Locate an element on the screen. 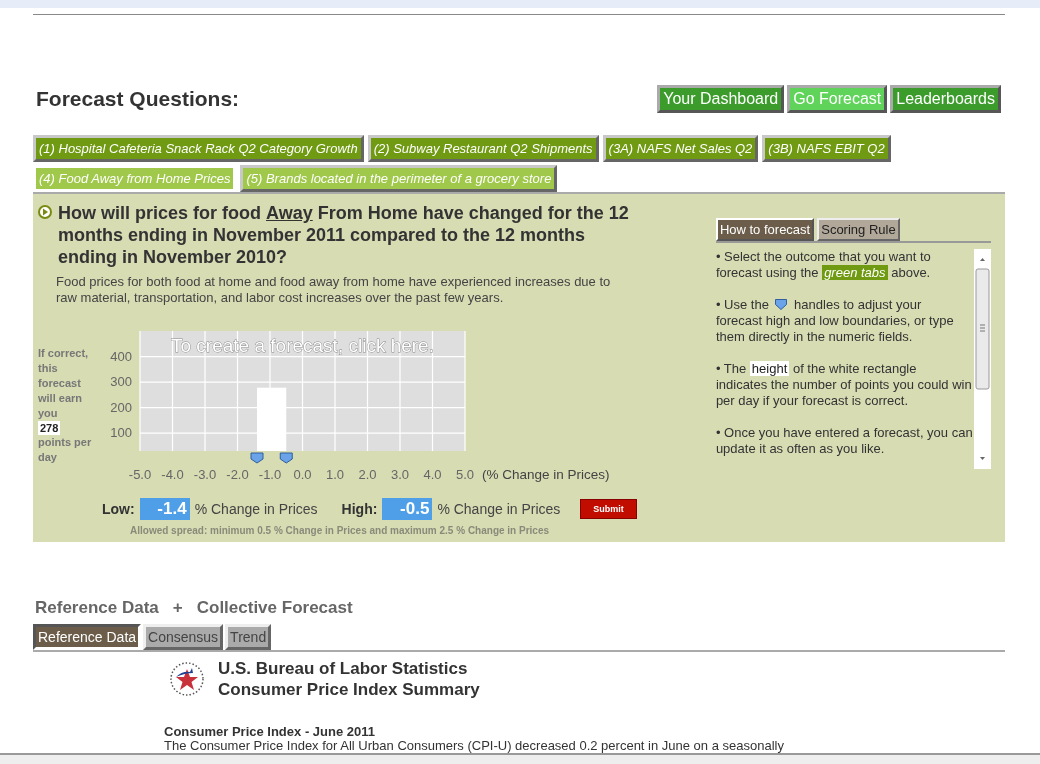 The width and height of the screenshot is (1040, 764). section-title: Collective Forecast is located at coordinates (274, 608).